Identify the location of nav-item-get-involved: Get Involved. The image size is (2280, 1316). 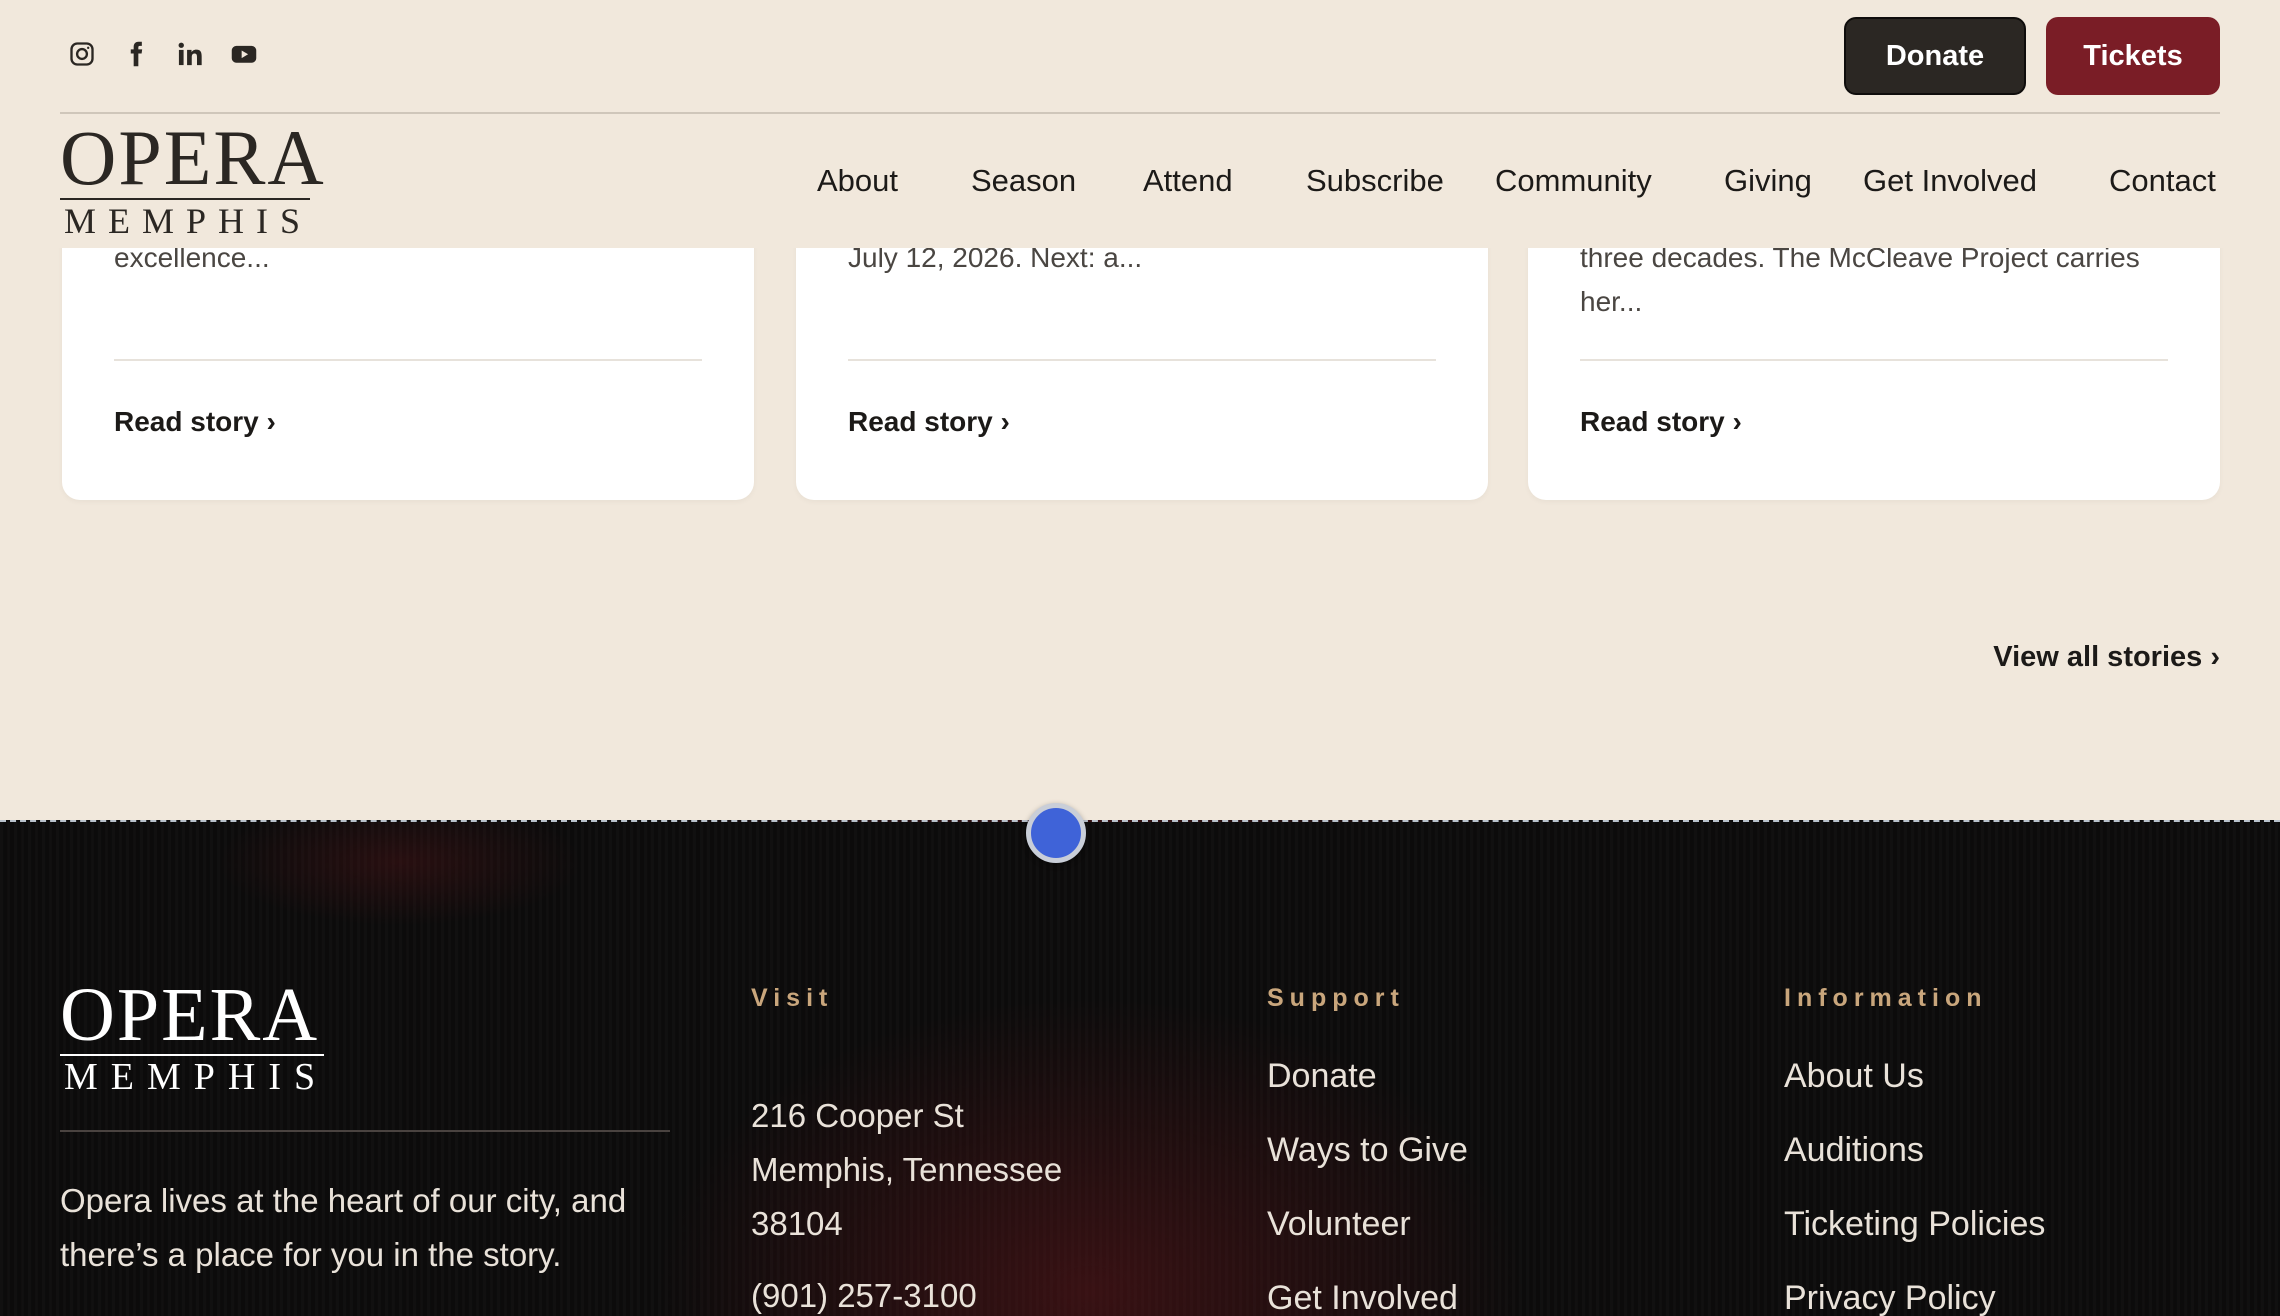
(1950, 181).